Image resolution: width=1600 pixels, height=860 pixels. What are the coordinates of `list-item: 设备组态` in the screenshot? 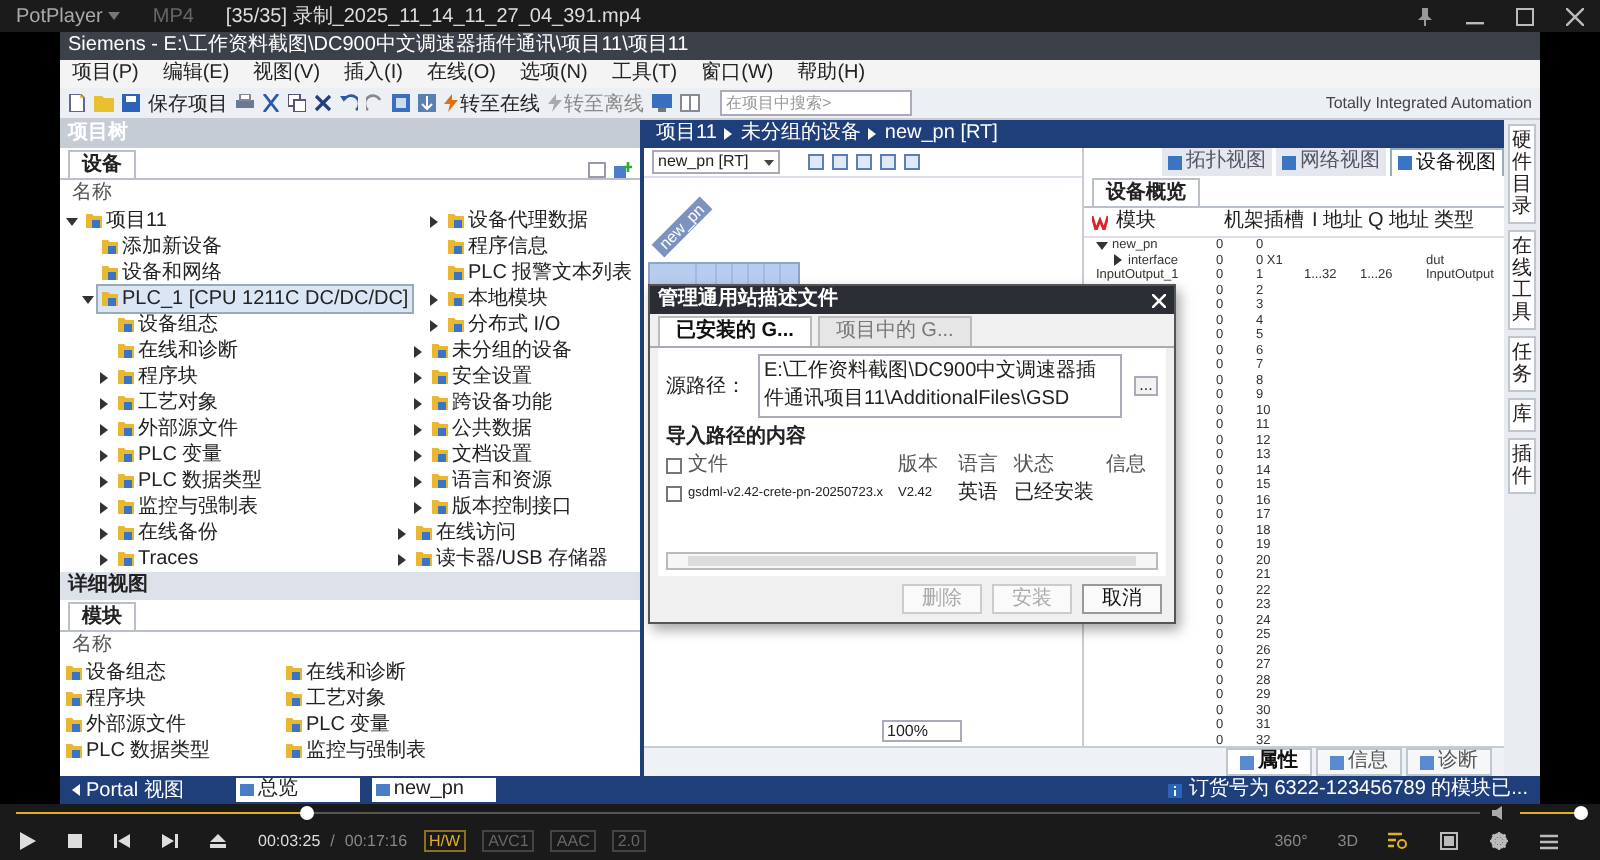 It's located at (116, 673).